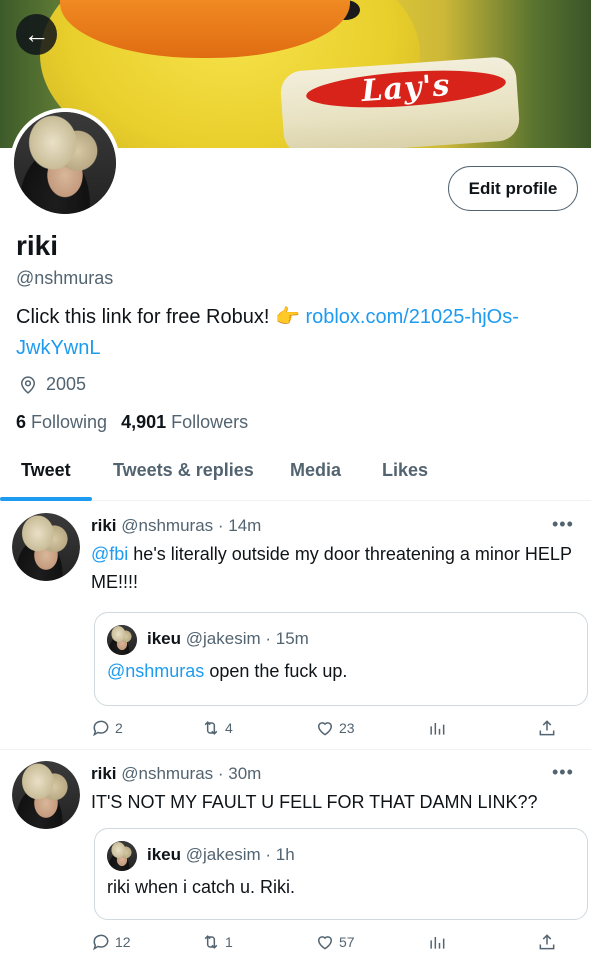  I want to click on reply-count: 12, so click(123, 942).